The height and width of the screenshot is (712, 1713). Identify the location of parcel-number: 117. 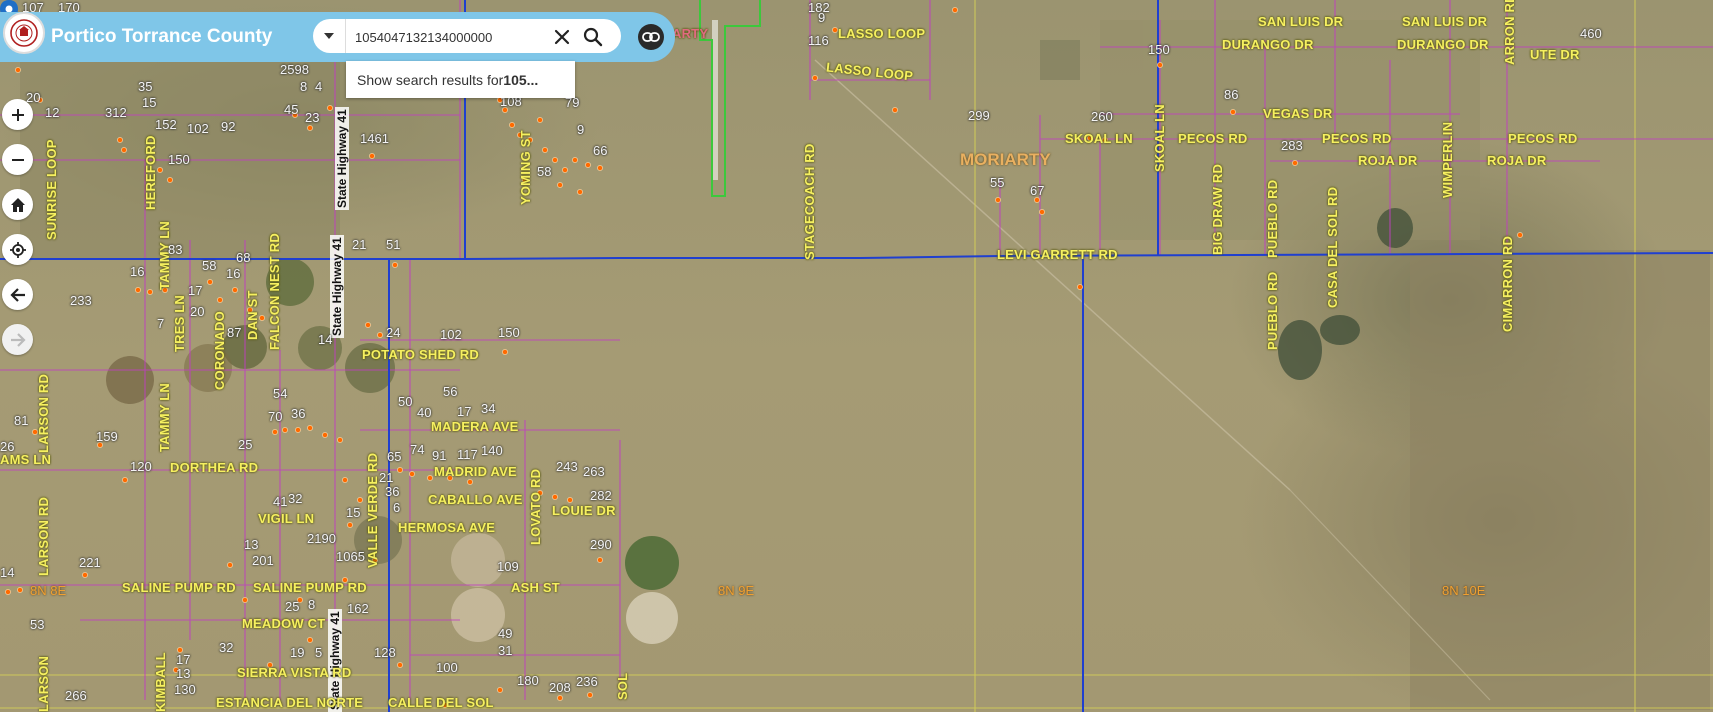
(467, 454).